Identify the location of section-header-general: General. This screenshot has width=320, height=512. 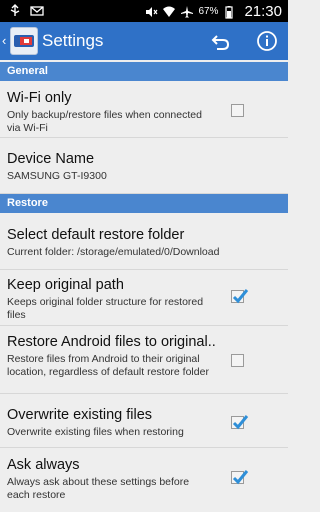
(144, 71).